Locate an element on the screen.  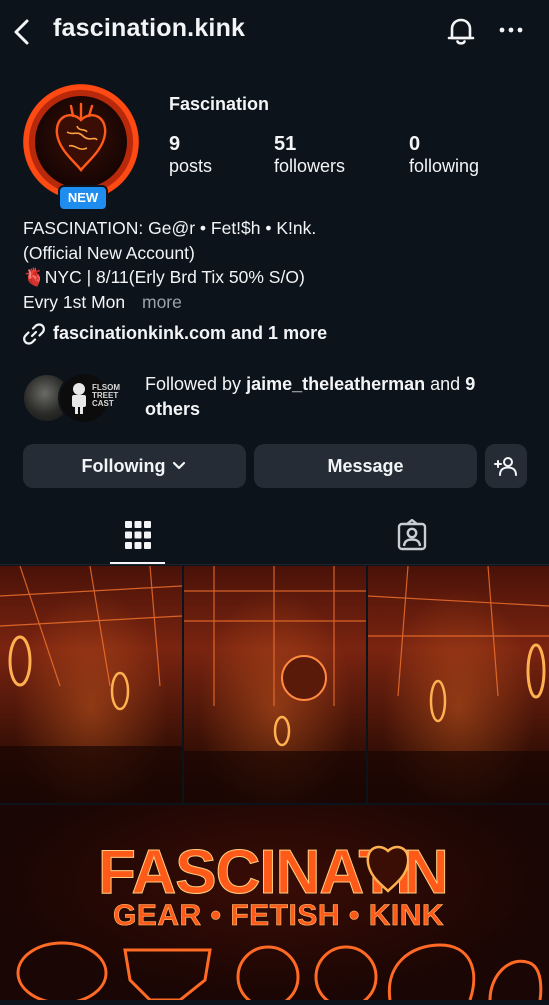
podcast-figure-icon is located at coordinates (79, 398).